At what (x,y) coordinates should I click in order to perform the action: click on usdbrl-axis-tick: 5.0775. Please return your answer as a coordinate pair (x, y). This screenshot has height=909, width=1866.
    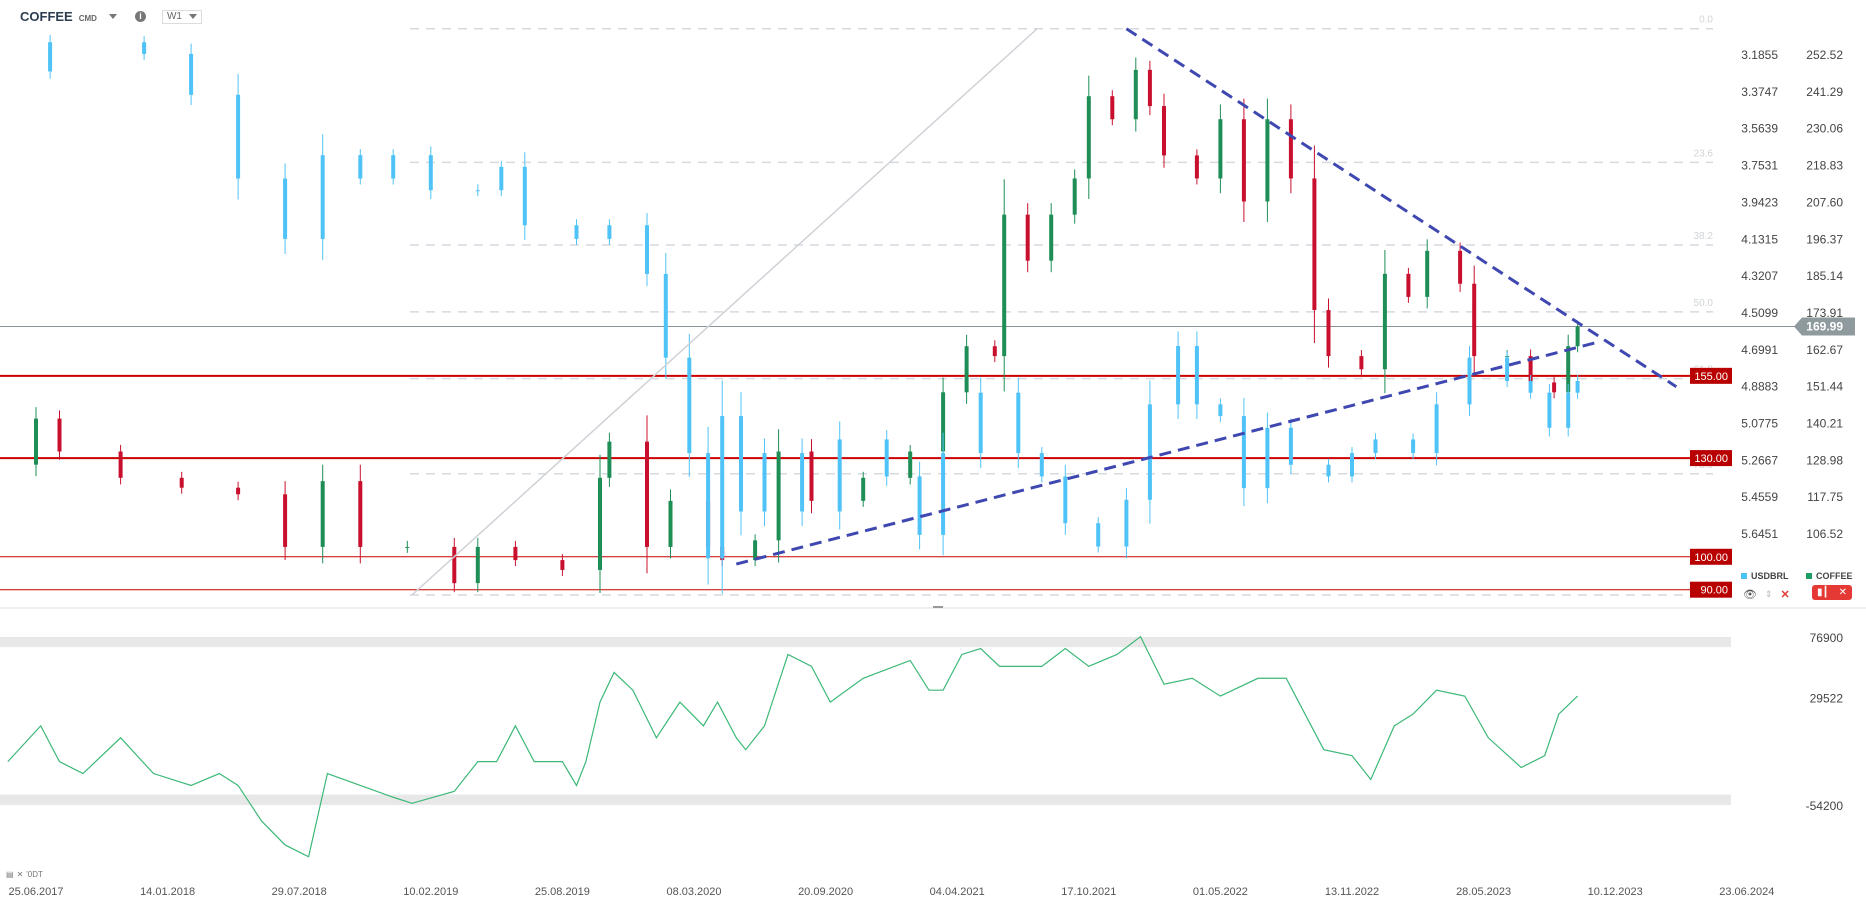
    Looking at the image, I should click on (1759, 424).